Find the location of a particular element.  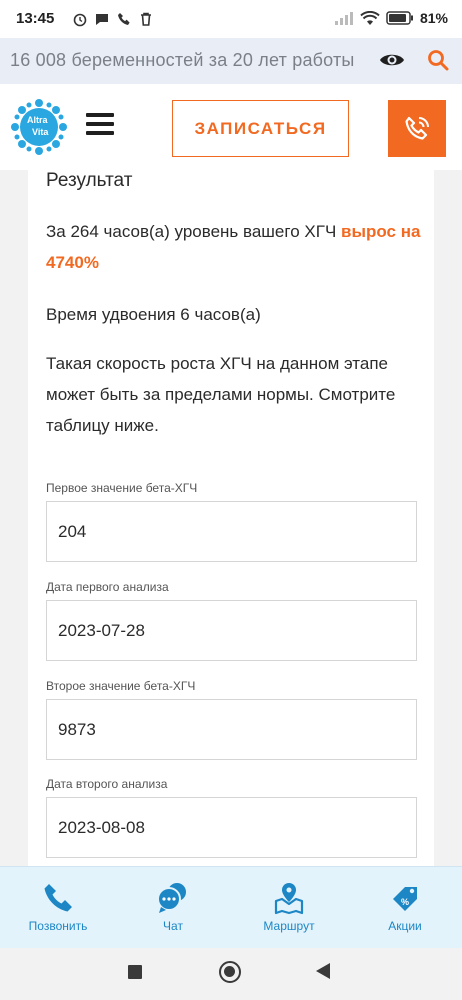

first-value-input-text: 204 is located at coordinates (72, 531).